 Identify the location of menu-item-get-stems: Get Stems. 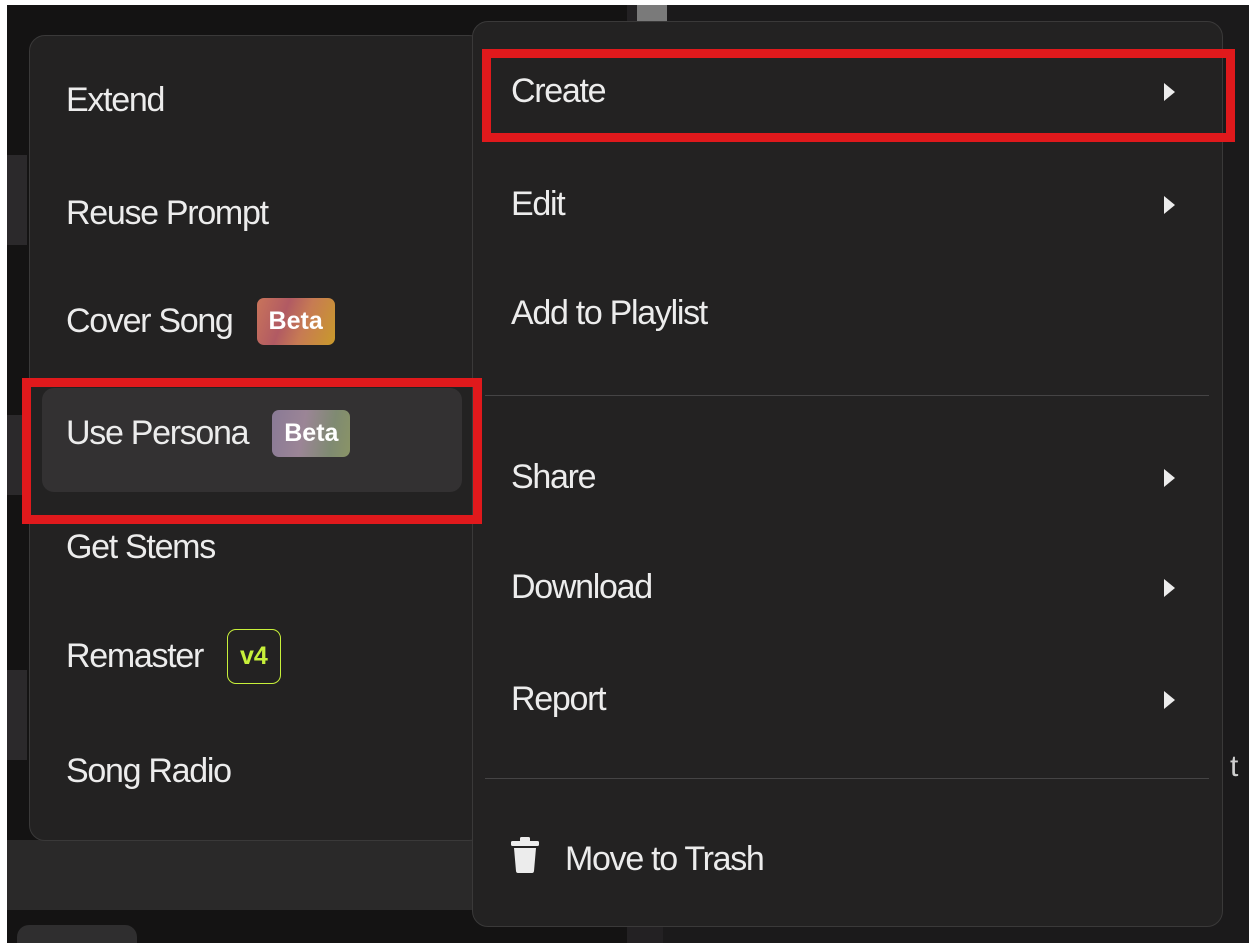
(141, 547).